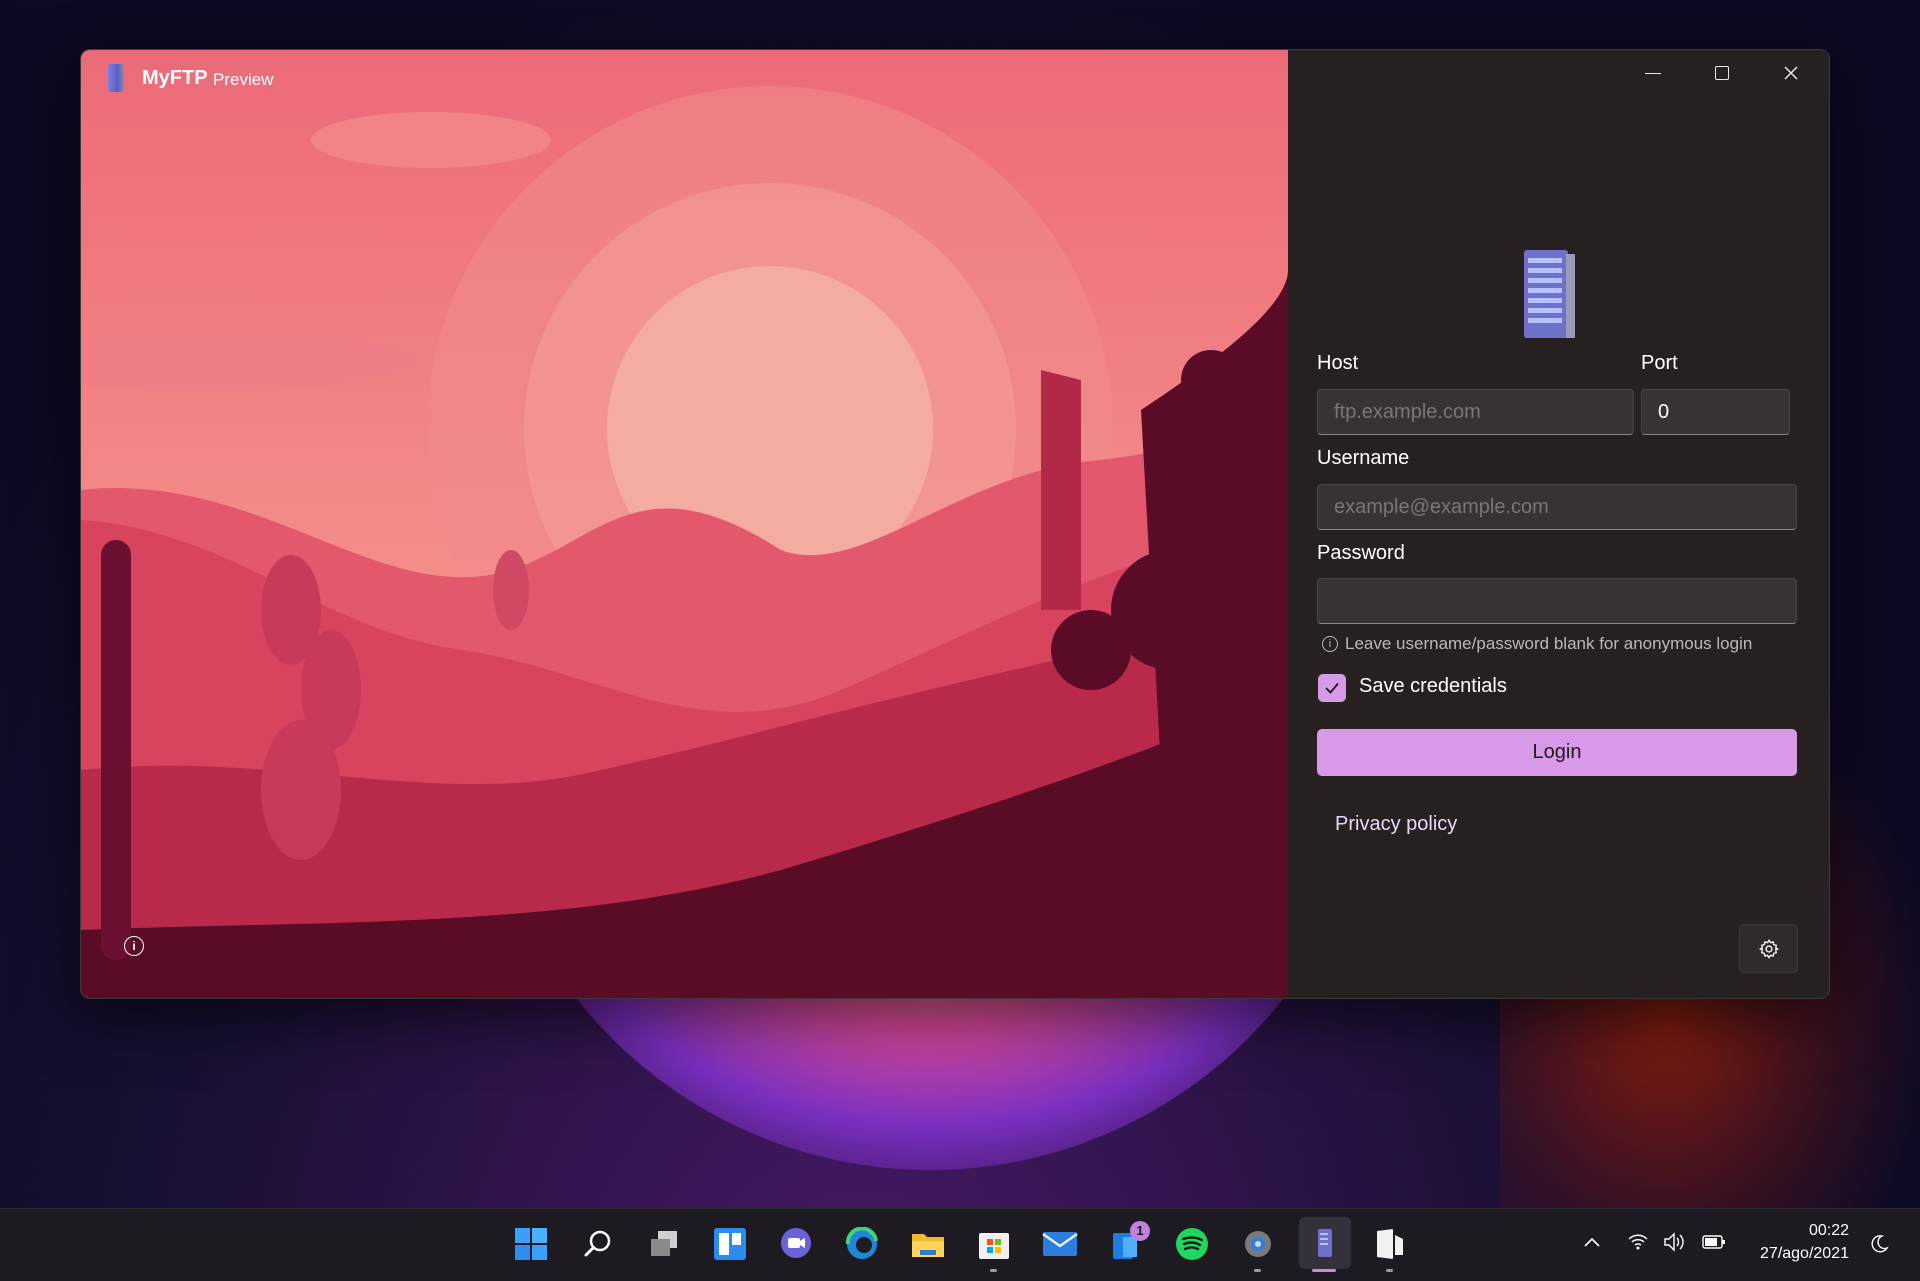 The width and height of the screenshot is (1920, 1281). I want to click on settings-app-button, so click(1258, 1244).